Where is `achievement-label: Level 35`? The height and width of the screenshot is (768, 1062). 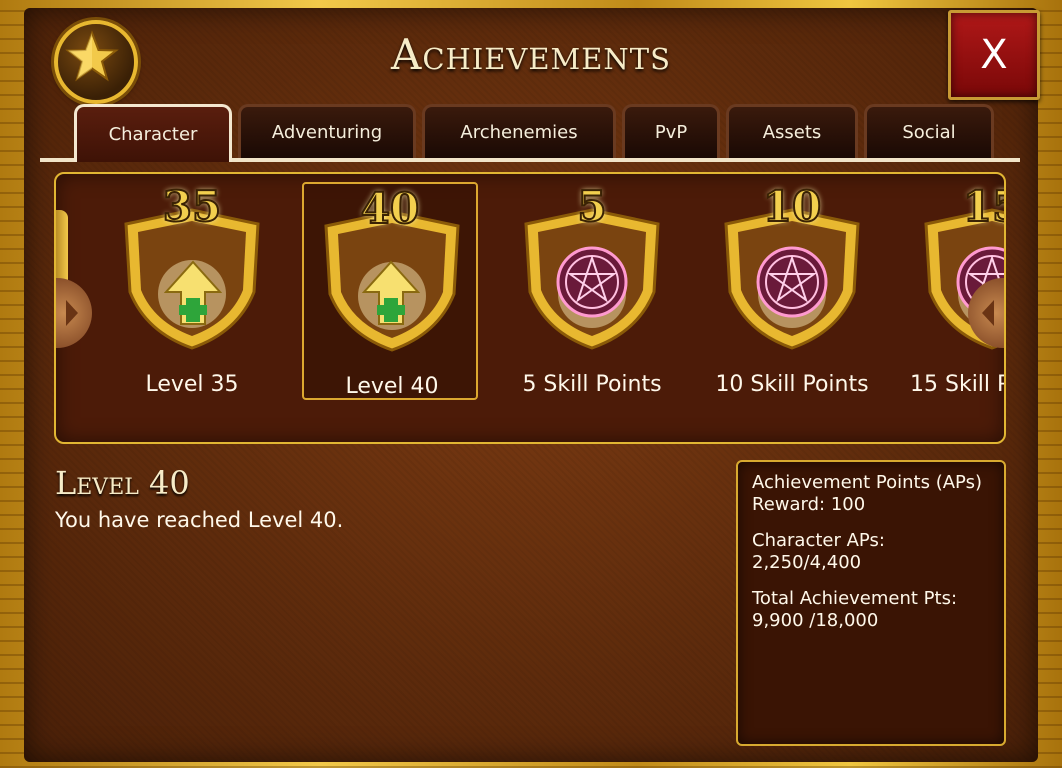
achievement-label: Level 35 is located at coordinates (192, 384).